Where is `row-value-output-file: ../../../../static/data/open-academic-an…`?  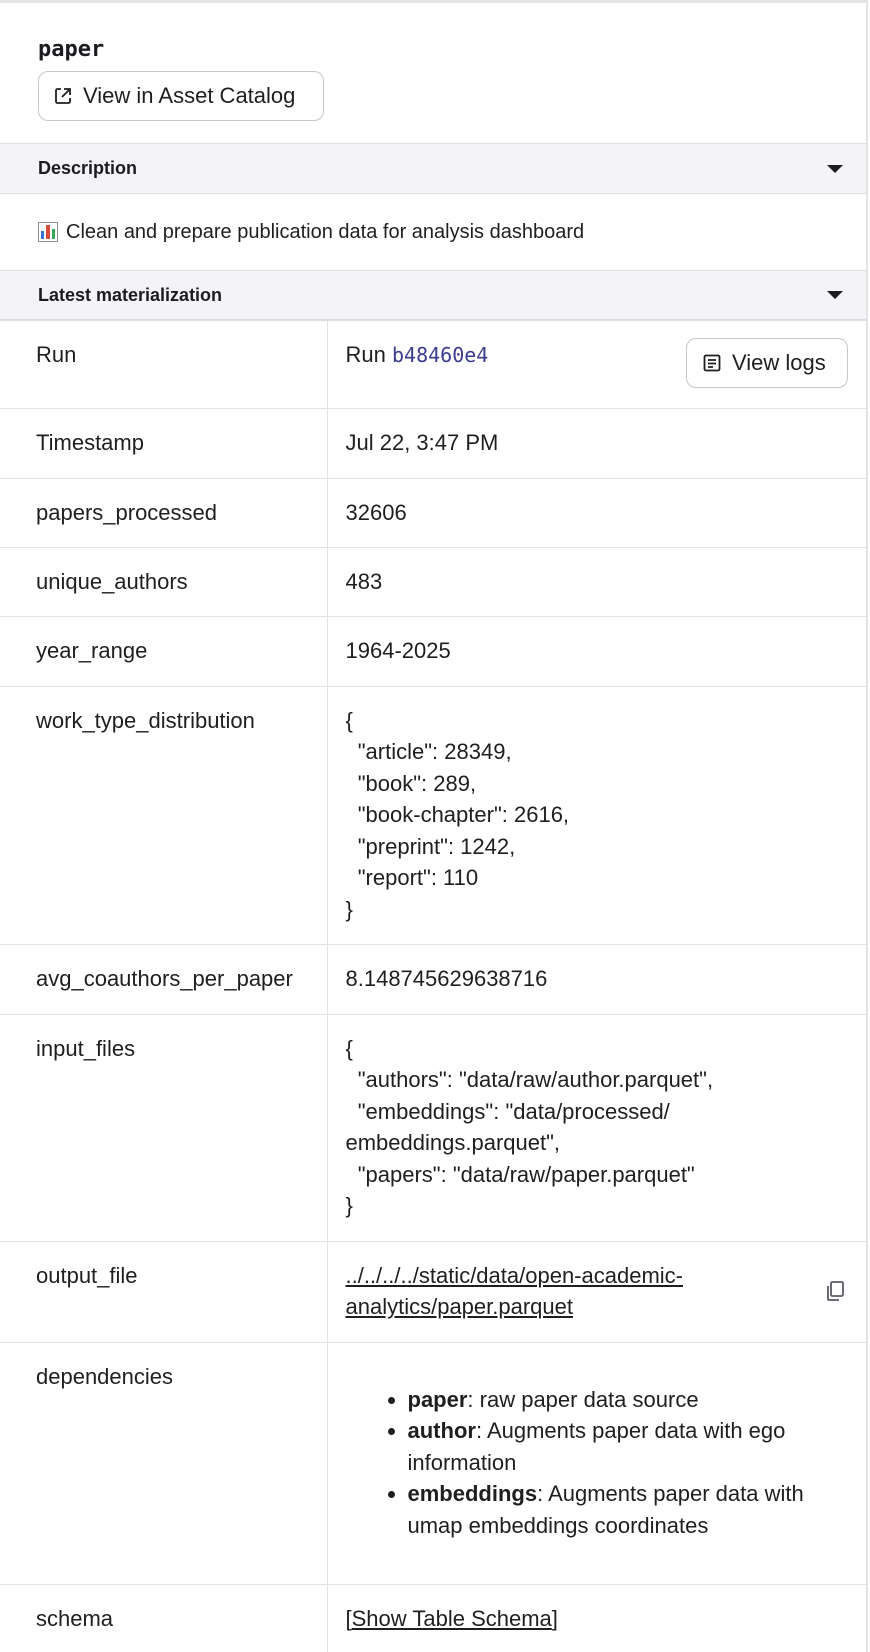
row-value-output-file: ../../../../static/data/open-academic-an… is located at coordinates (596, 1292).